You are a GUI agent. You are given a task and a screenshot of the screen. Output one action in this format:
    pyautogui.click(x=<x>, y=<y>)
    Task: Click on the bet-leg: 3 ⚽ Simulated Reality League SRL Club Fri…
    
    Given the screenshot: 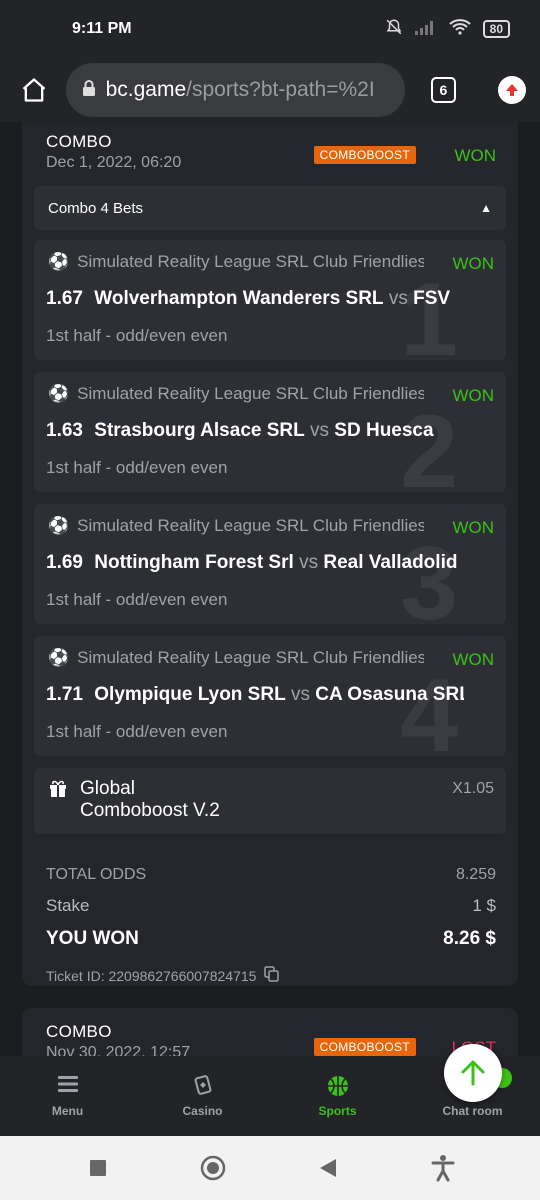 What is the action you would take?
    pyautogui.click(x=270, y=564)
    